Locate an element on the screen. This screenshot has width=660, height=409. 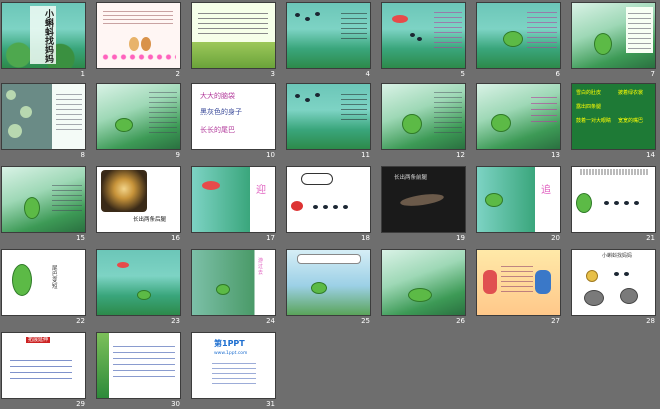
slide-thumb-21: 21 is located at coordinates (613, 204).